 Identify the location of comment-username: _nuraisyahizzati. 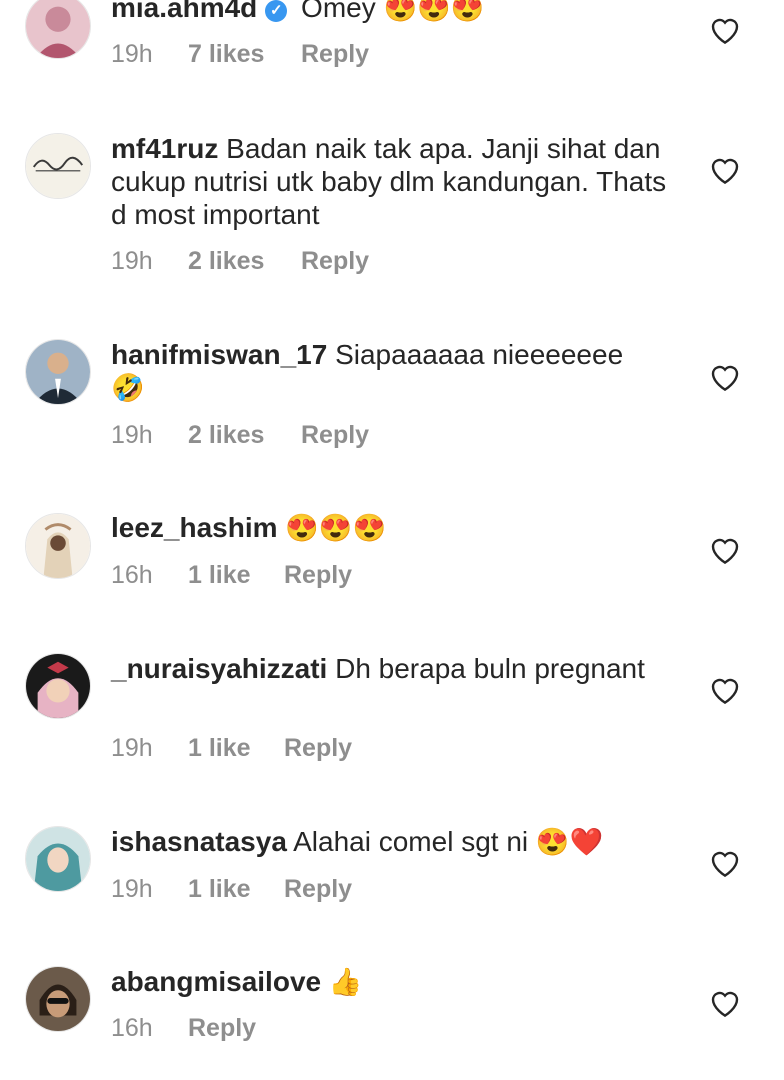
(219, 668).